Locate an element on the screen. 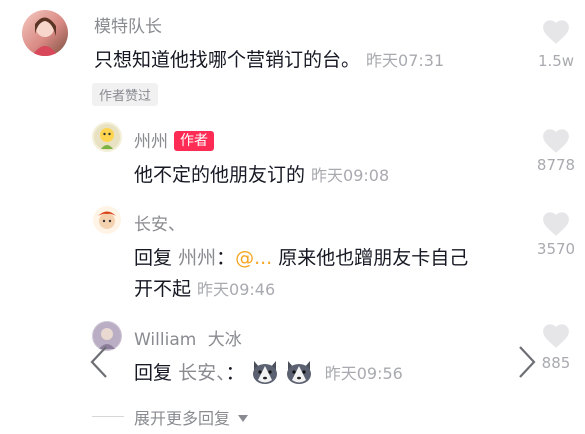 The height and width of the screenshot is (434, 585). caret-down-icon is located at coordinates (243, 417).